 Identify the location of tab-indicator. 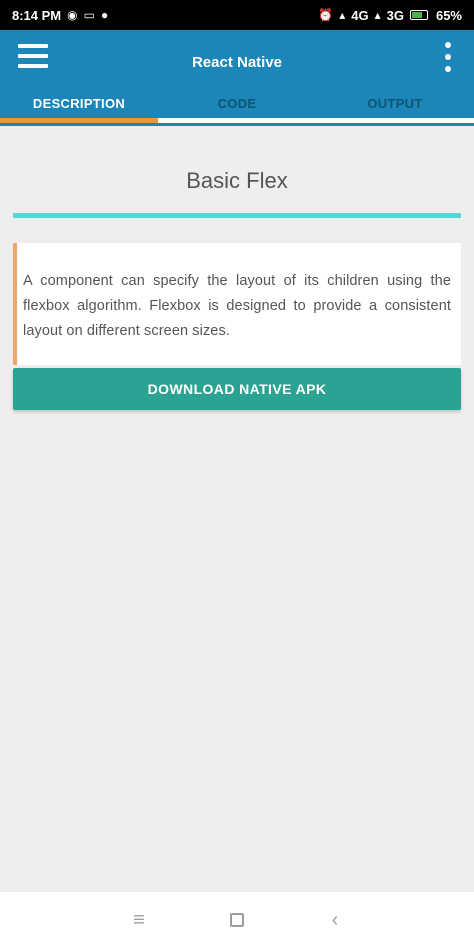
(79, 120).